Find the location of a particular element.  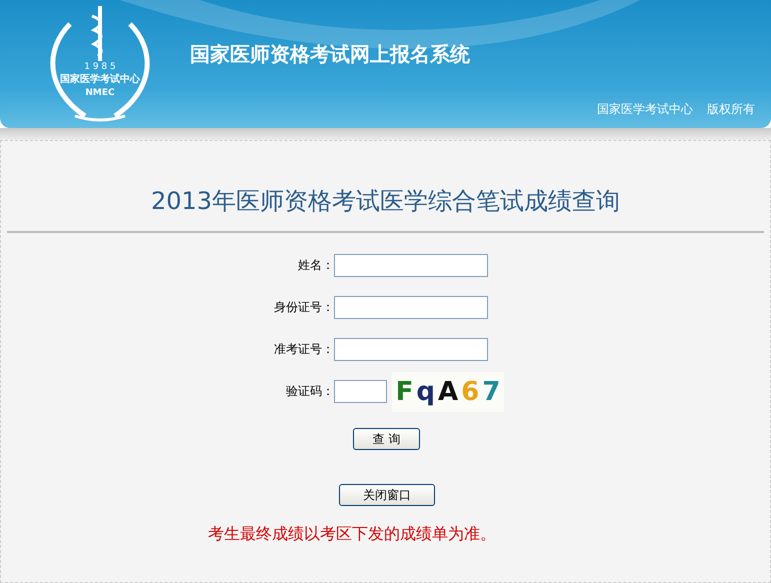

captcha-input-field is located at coordinates (360, 391).